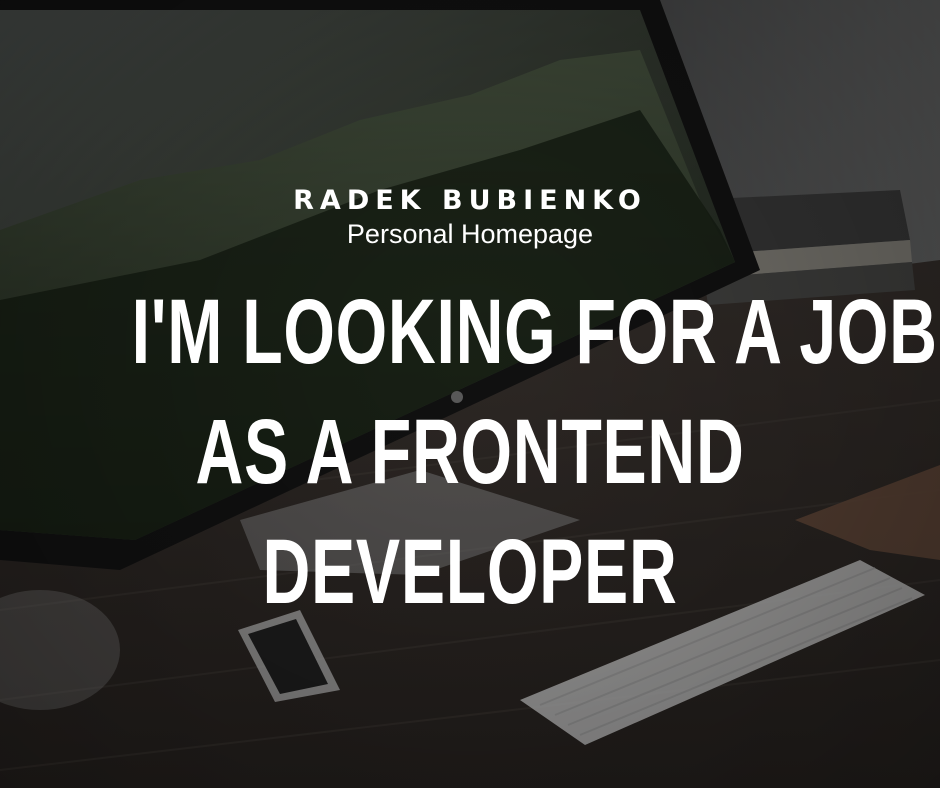  I want to click on page-subtitle: Personal Homepage, so click(470, 234).